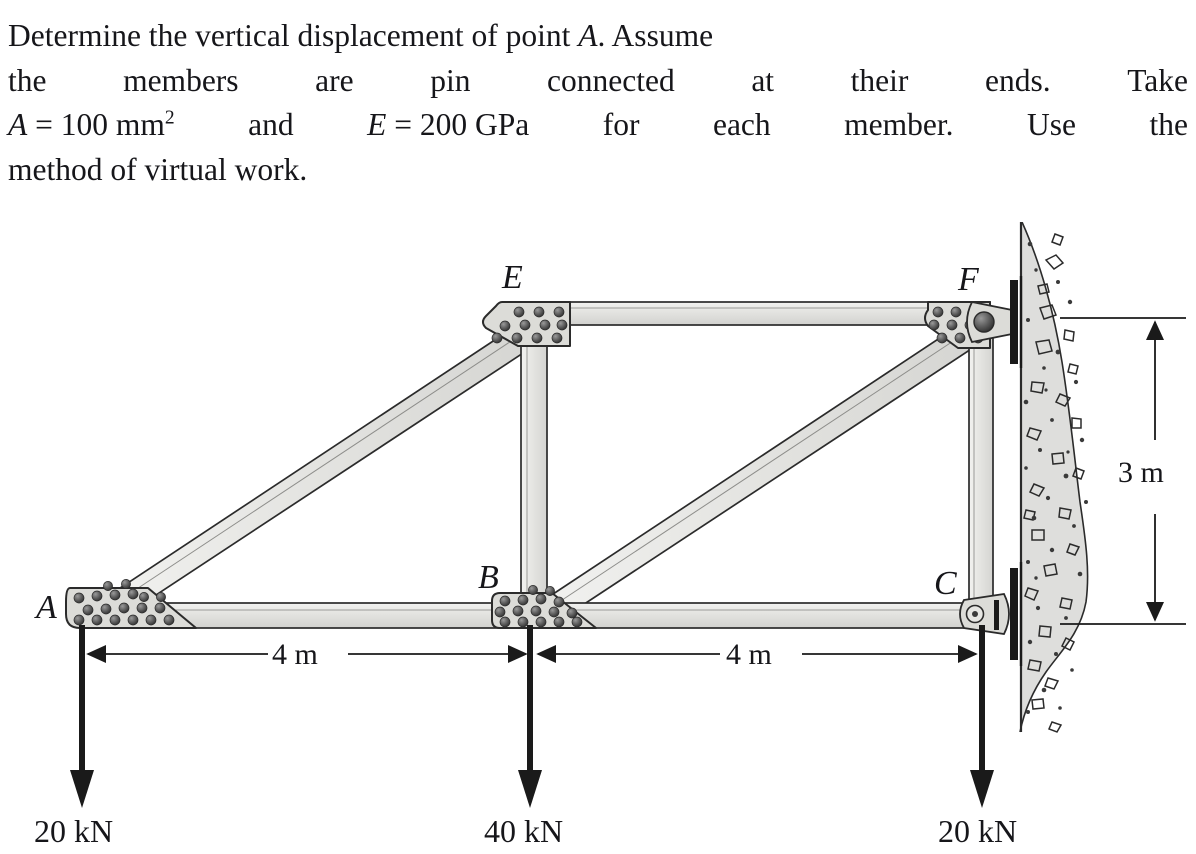 This screenshot has height=854, width=1196. I want to click on node-label-B: B, so click(488, 577).